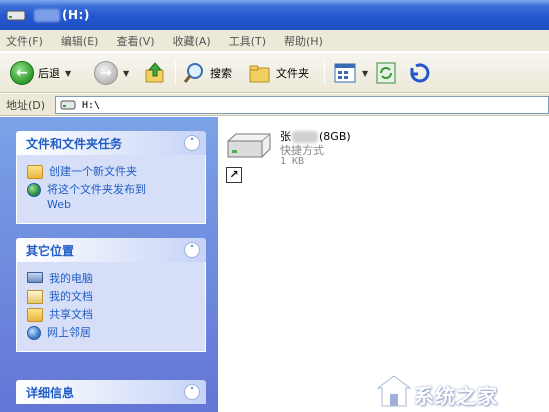 This screenshot has height=412, width=549. What do you see at coordinates (69, 332) in the screenshot?
I see `place-network-label: 网上邻居` at bounding box center [69, 332].